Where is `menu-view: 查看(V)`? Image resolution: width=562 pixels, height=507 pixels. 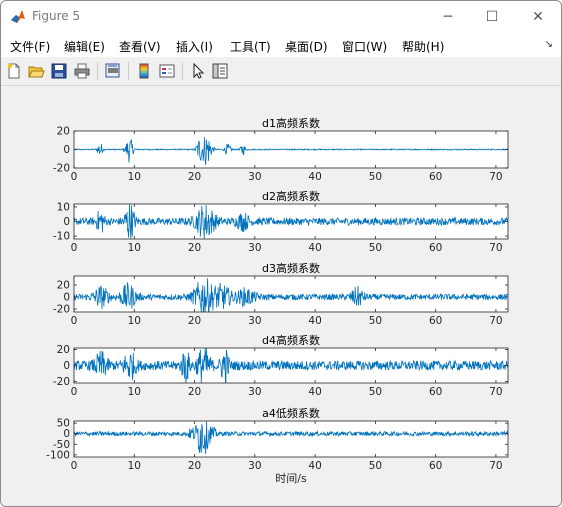
menu-view: 查看(V) is located at coordinates (140, 46).